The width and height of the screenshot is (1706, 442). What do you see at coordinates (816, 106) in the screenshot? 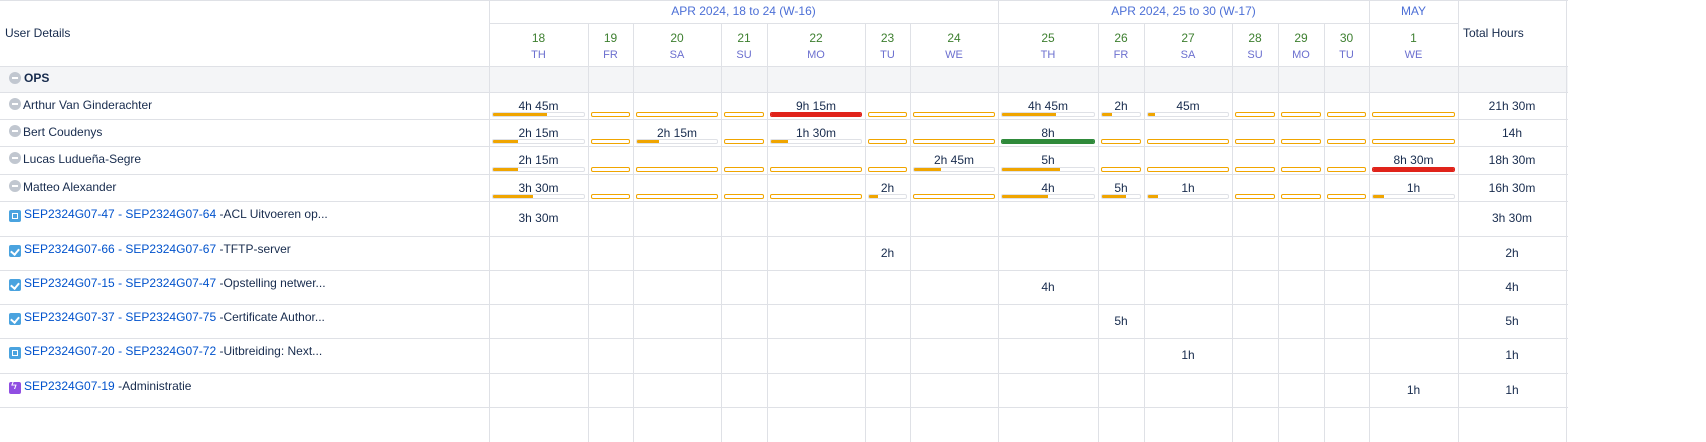
I see `hours-cell: 9h 15m` at bounding box center [816, 106].